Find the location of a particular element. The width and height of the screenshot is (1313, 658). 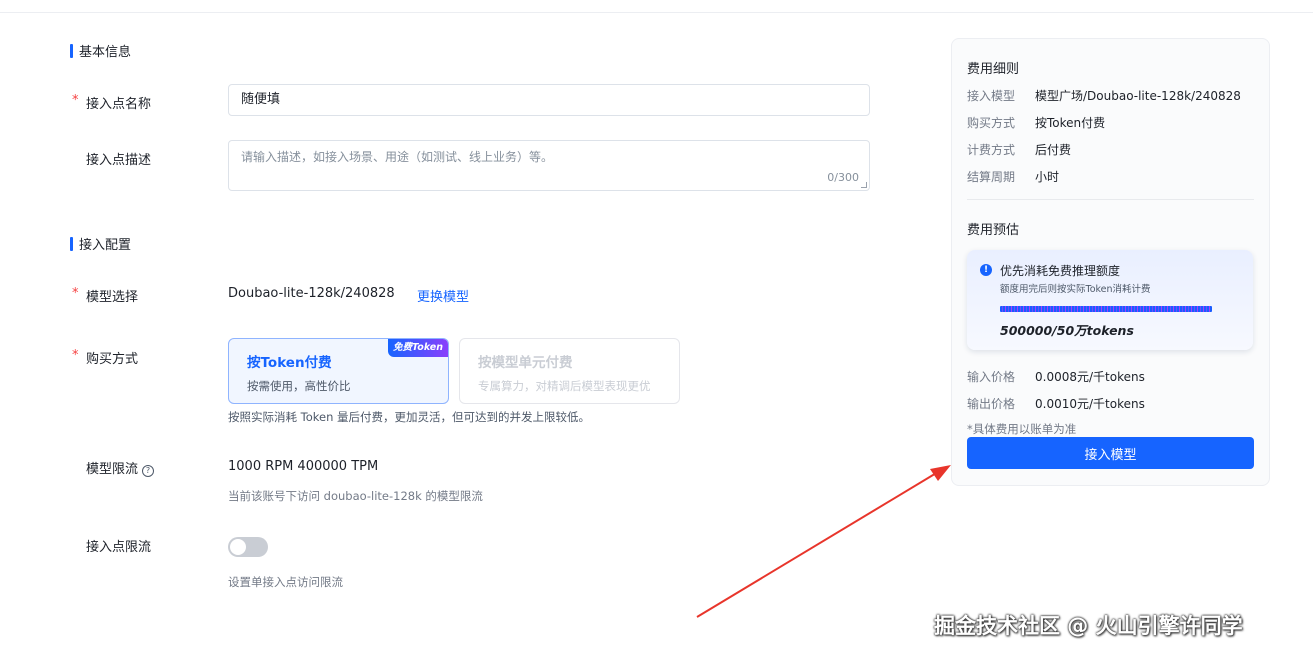

arrow-head is located at coordinates (940, 473).